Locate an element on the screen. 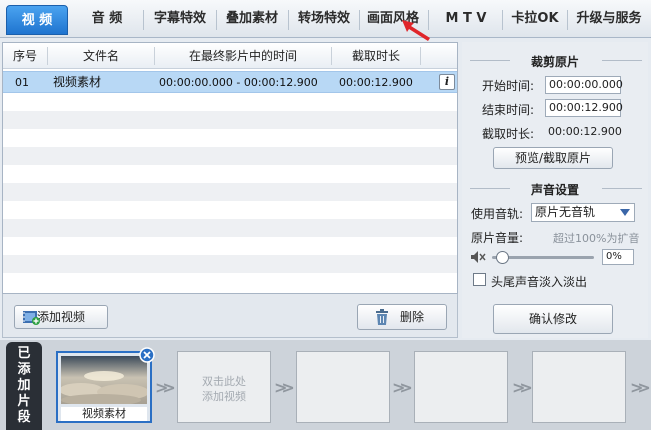 This screenshot has width=651, height=430. end-time-label: 结束时间: is located at coordinates (508, 110).